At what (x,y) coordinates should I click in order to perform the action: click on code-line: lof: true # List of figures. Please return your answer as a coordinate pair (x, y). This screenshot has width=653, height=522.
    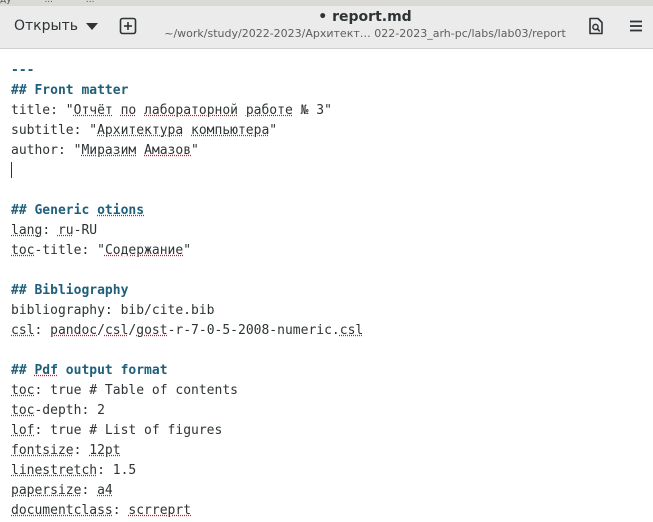
    Looking at the image, I should click on (116, 431).